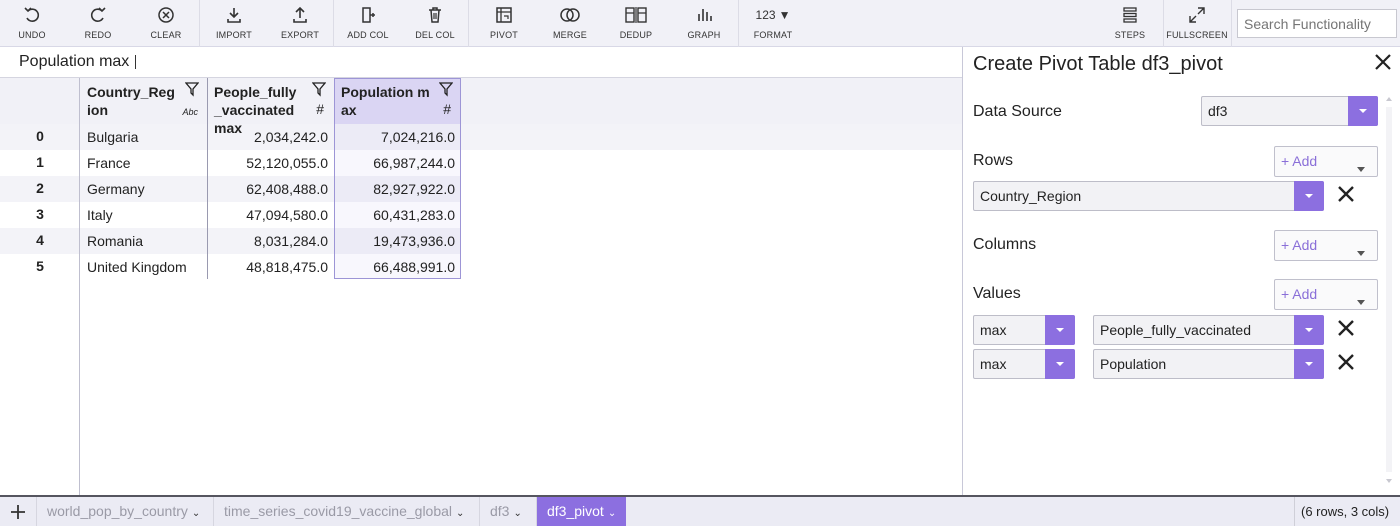  I want to click on import-button: IMPORT, so click(234, 23).